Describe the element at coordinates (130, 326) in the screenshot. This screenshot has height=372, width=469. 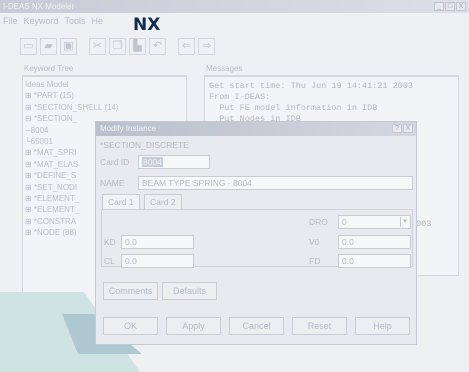
I see `ok-button: OK` at that location.